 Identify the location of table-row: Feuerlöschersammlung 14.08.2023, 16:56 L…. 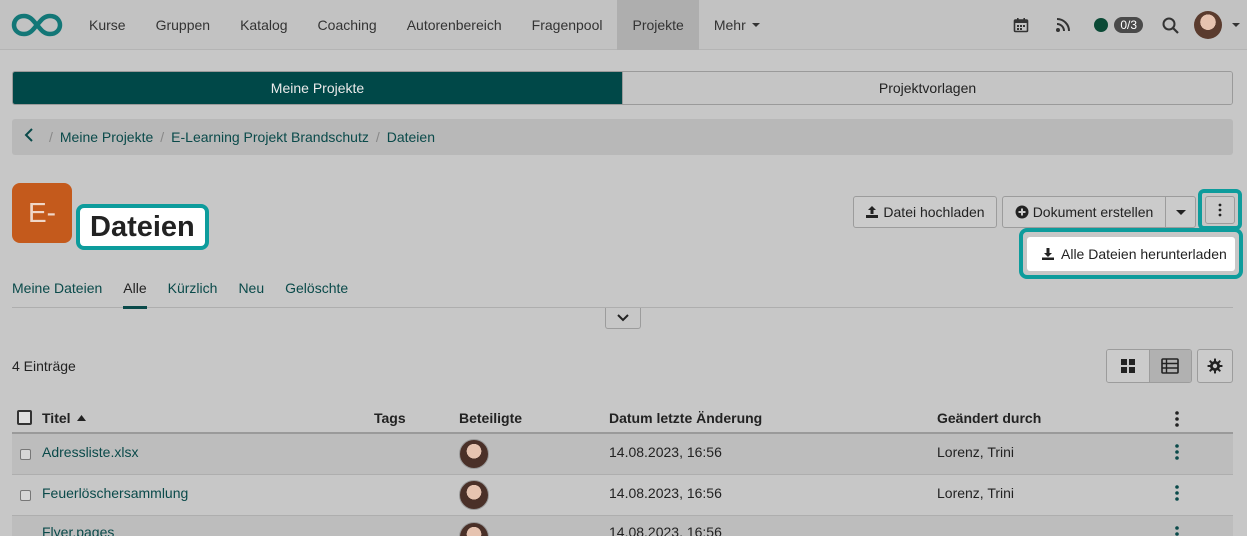
(622, 495).